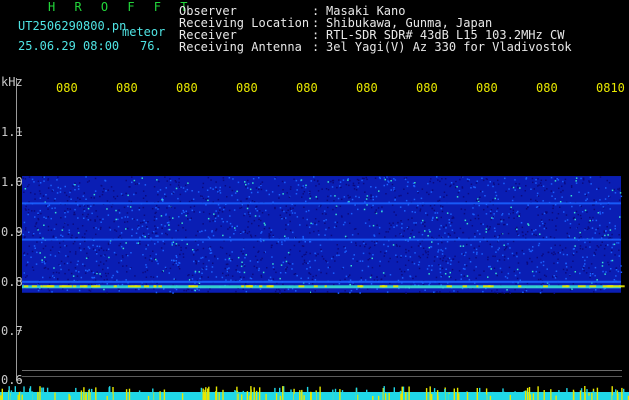 This screenshot has height=400, width=629. What do you see at coordinates (67, 88) in the screenshot?
I see `x-tick-label: 080` at bounding box center [67, 88].